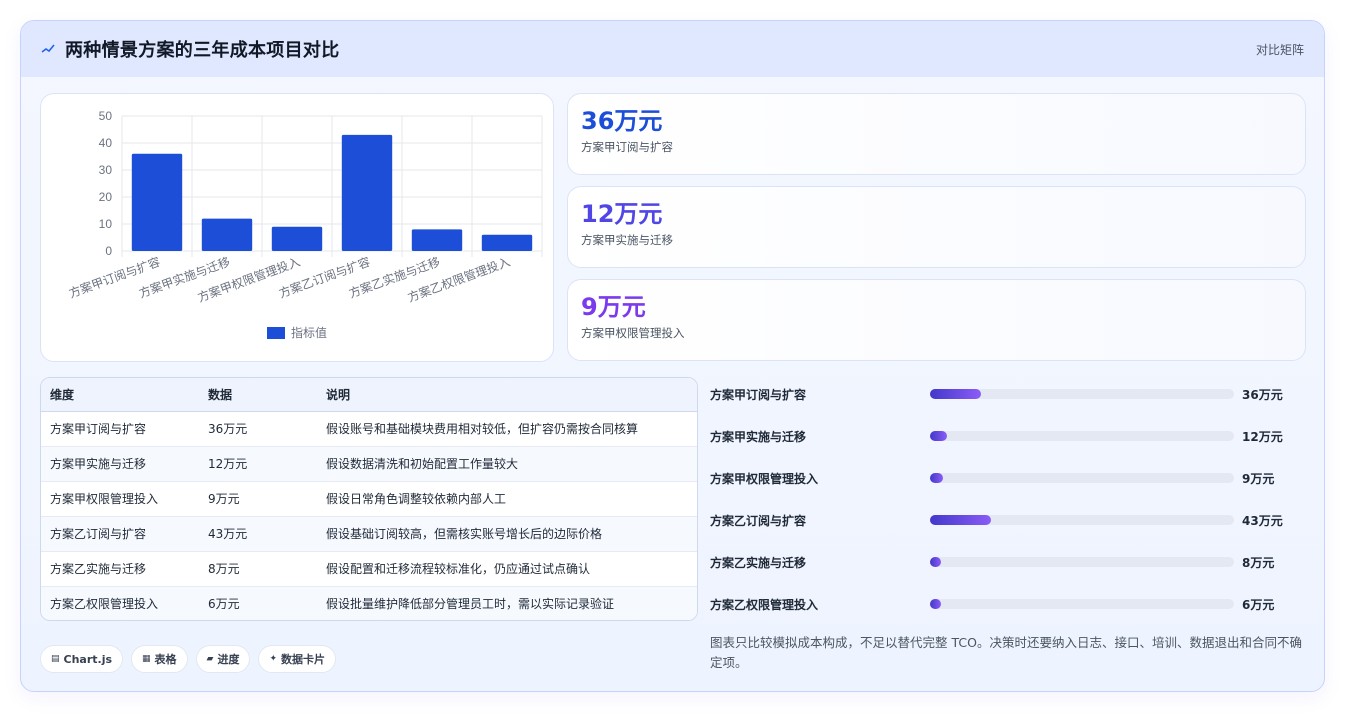  What do you see at coordinates (165, 659) in the screenshot?
I see `chip-label: 表格` at bounding box center [165, 659].